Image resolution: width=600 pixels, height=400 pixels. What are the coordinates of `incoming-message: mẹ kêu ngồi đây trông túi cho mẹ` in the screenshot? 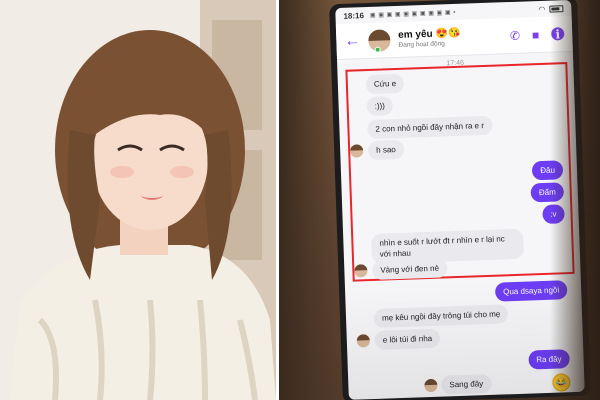 It's located at (441, 316).